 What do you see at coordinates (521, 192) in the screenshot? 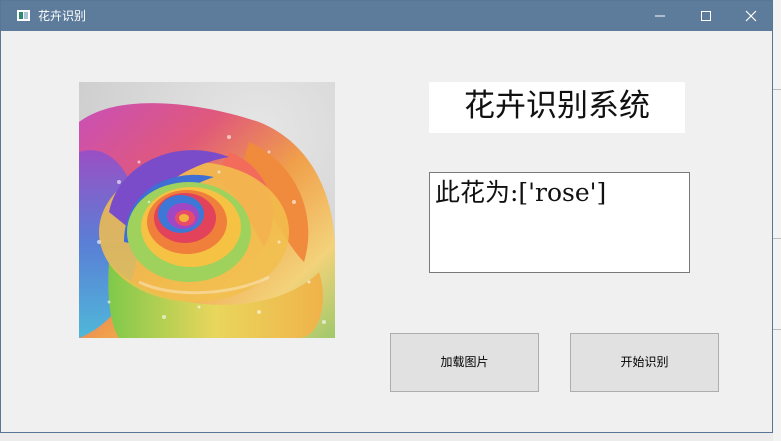
I see `result-text: 此花为:['rose']` at bounding box center [521, 192].